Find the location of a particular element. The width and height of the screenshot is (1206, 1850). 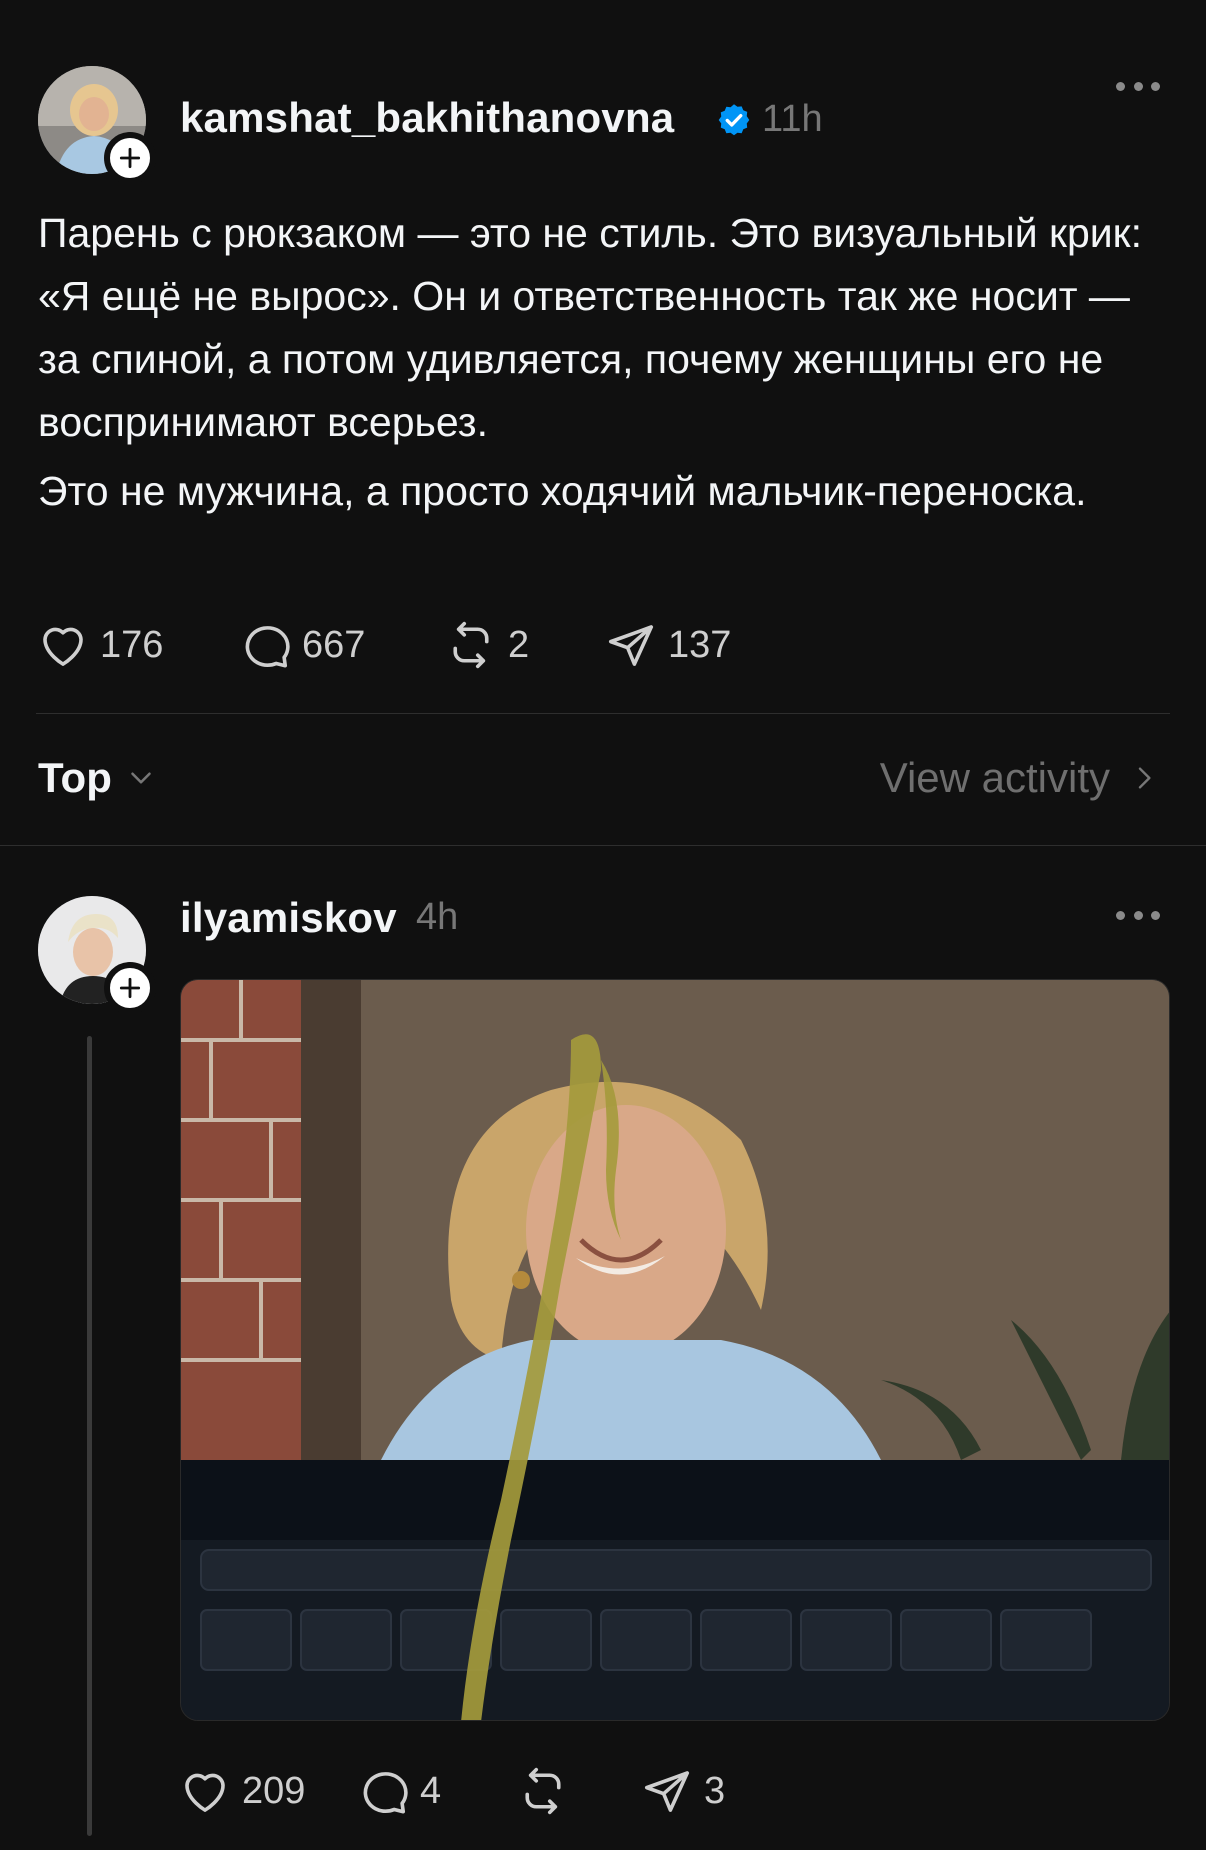

view-activity-link: View activity is located at coordinates (1020, 778).